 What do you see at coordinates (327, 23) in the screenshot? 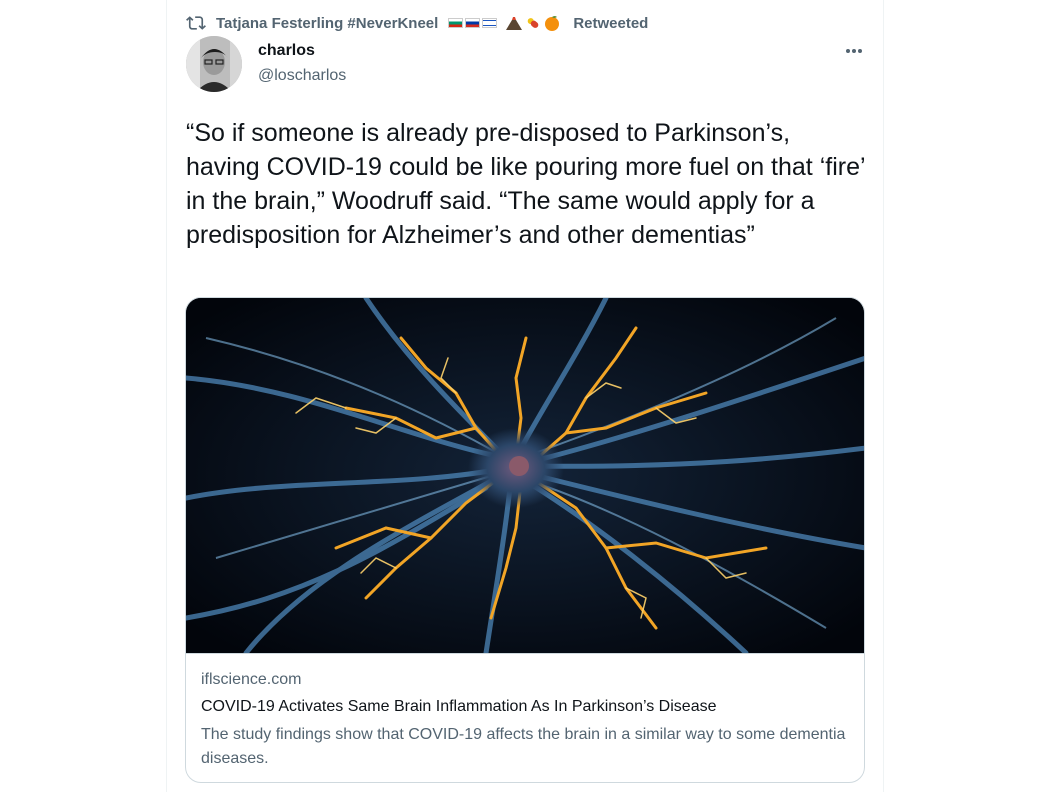
I see `retweeter-name: Tatjana Festerling #NeverKneel` at bounding box center [327, 23].